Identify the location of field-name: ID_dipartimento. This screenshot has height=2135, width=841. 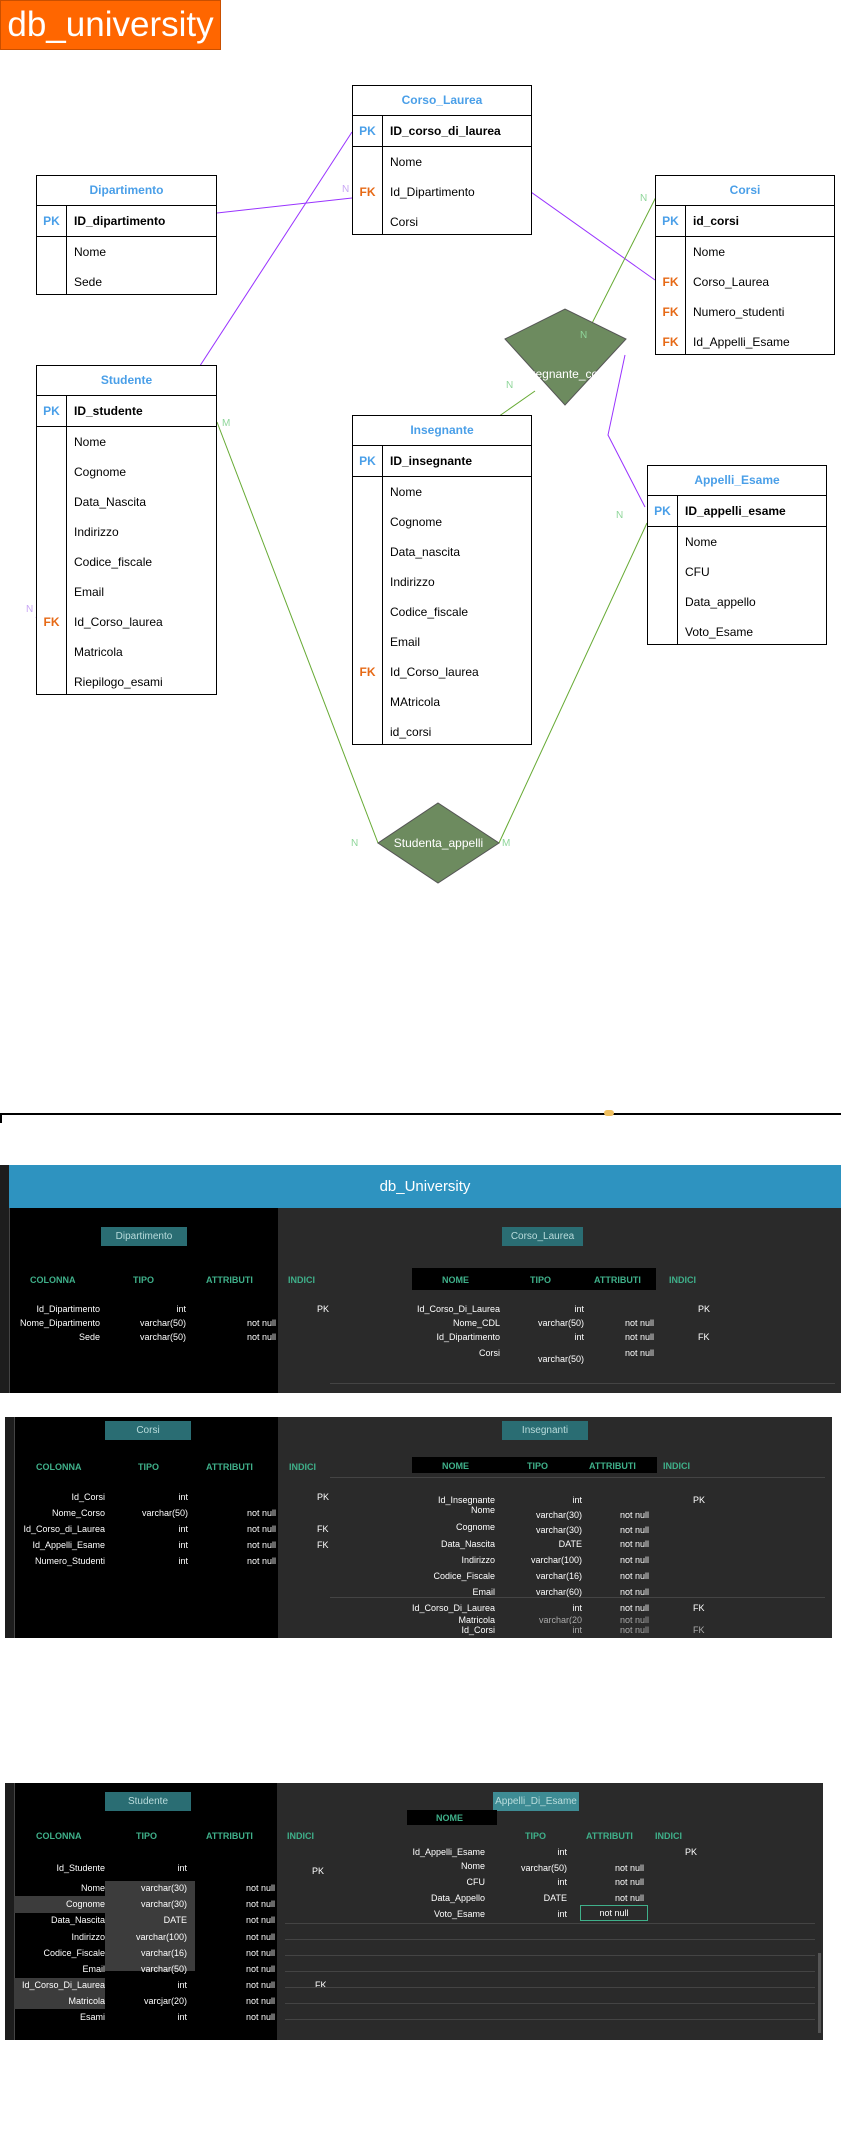
(120, 221).